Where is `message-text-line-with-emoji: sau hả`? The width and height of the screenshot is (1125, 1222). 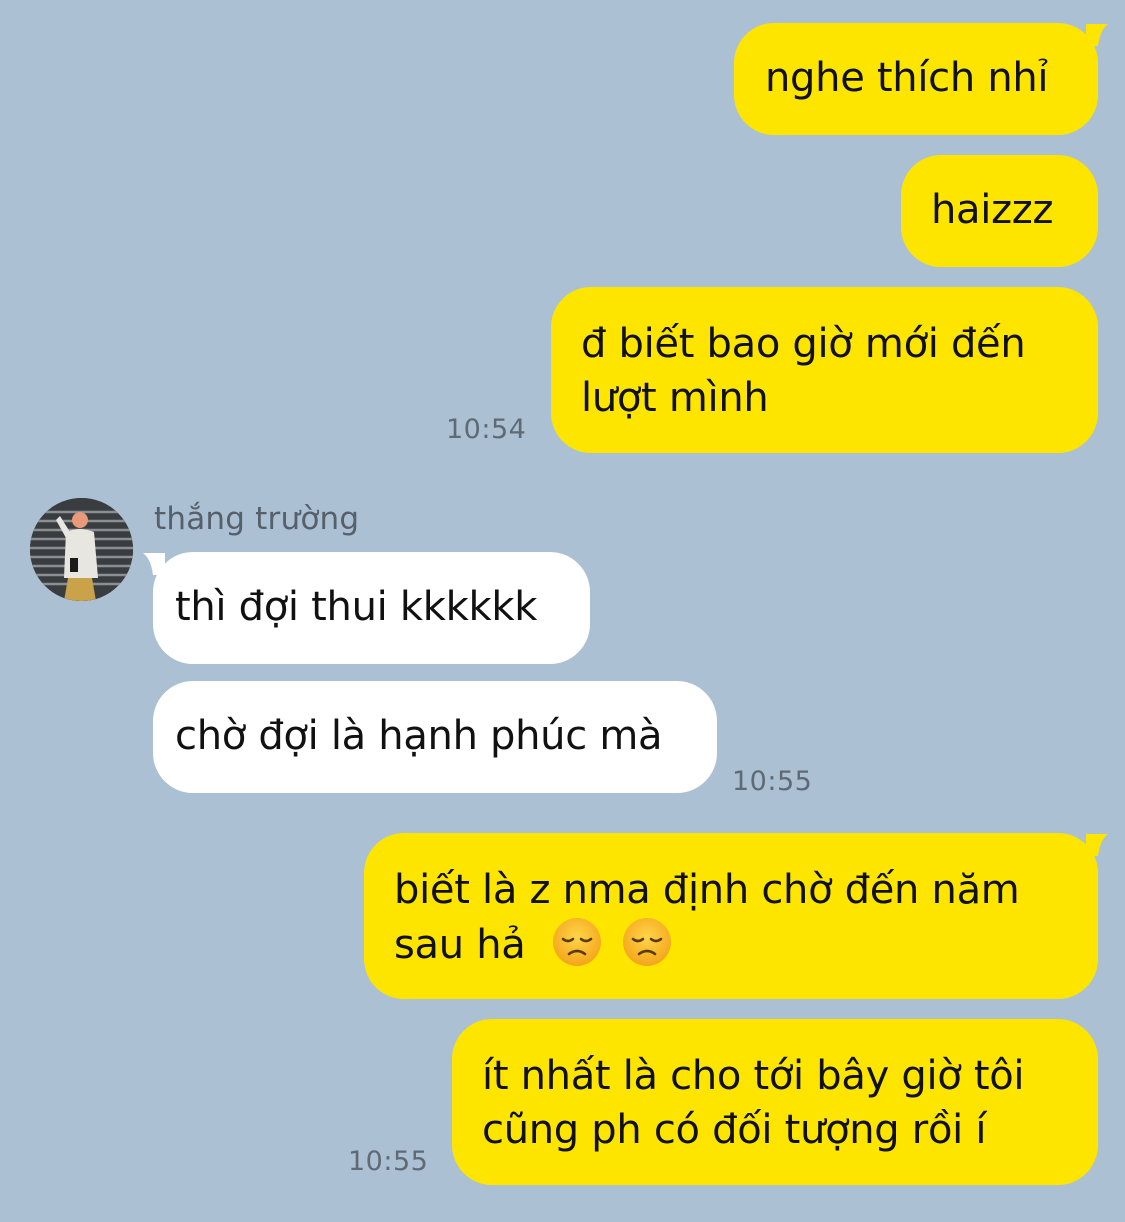 message-text-line-with-emoji: sau hả is located at coordinates (730, 944).